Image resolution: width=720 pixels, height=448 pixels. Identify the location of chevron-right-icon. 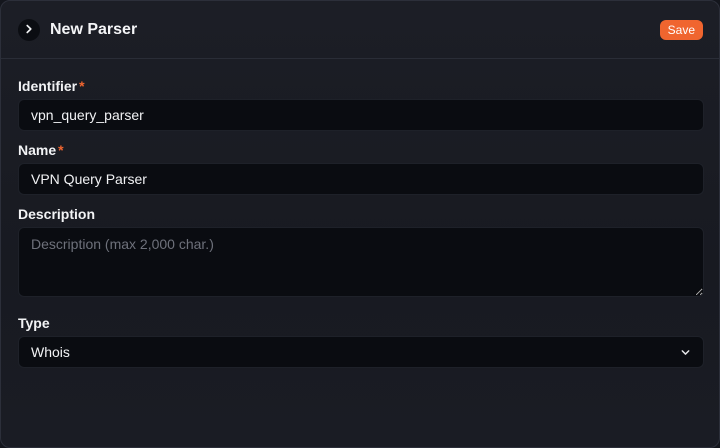
(29, 30).